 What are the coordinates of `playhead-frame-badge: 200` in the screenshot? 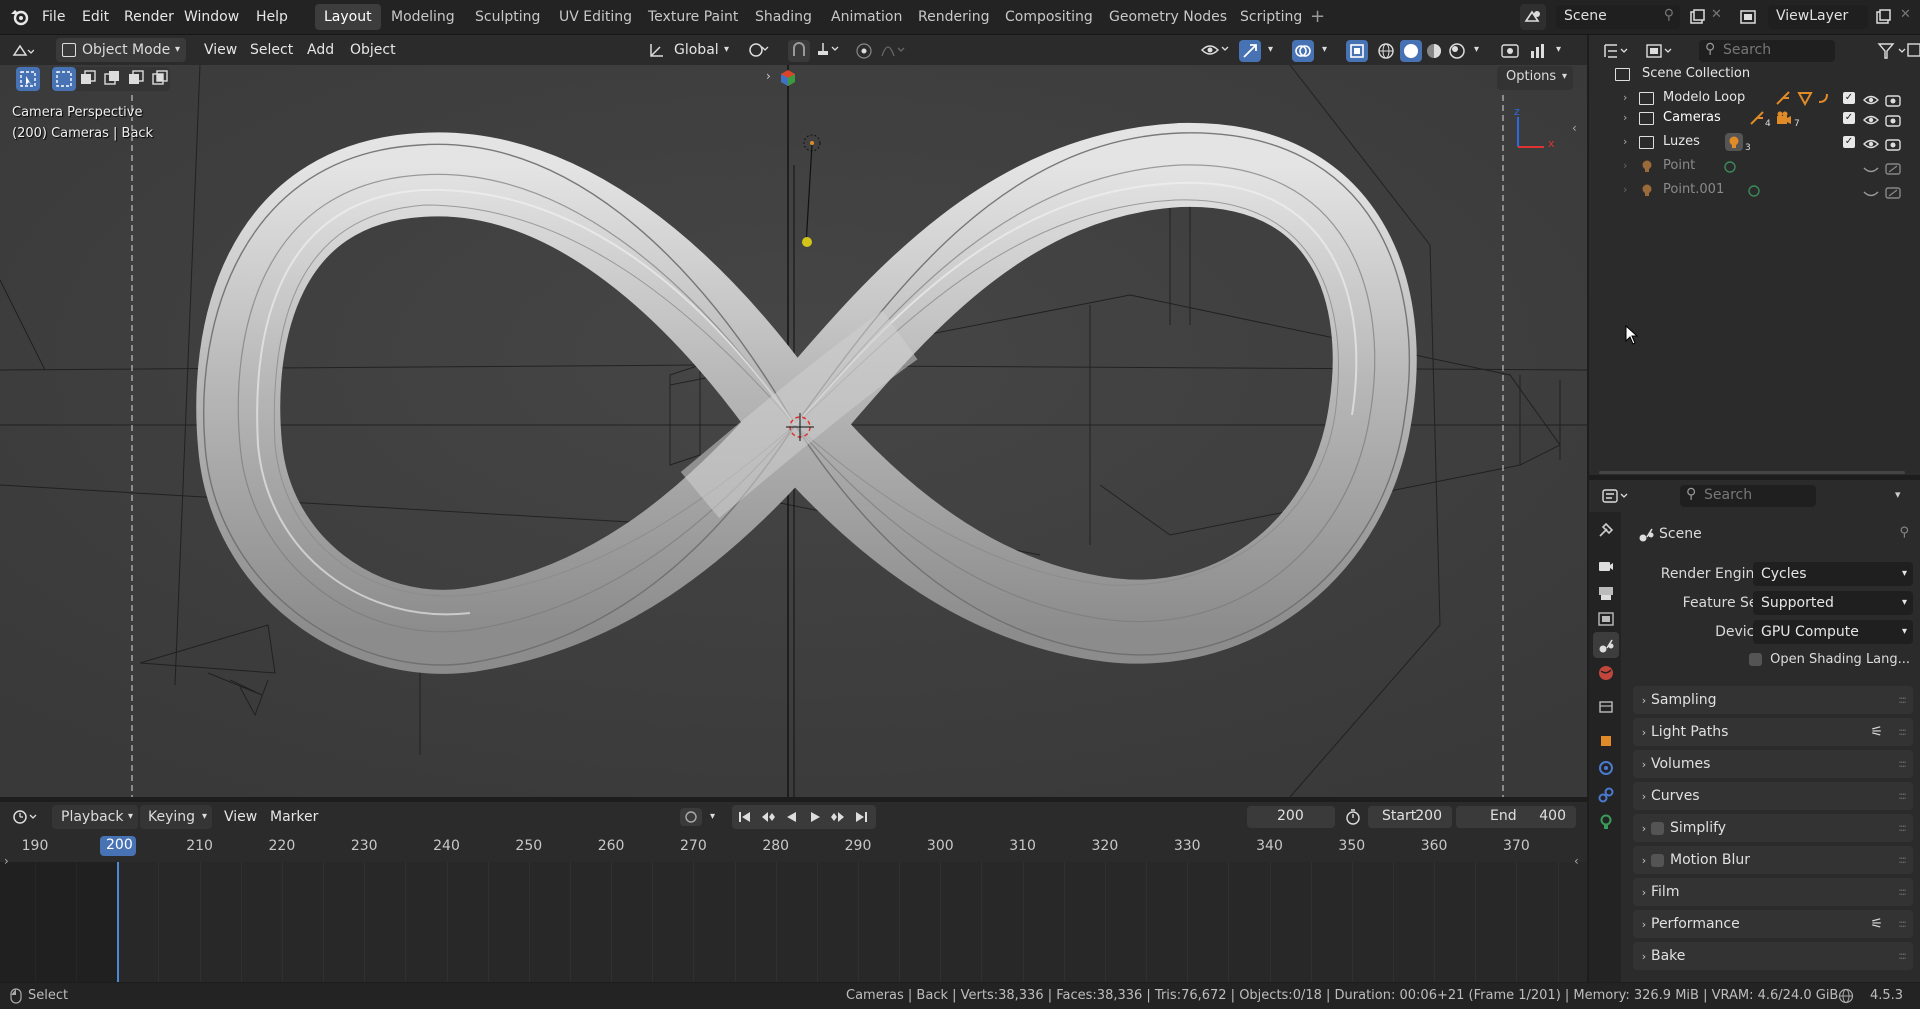 It's located at (118, 846).